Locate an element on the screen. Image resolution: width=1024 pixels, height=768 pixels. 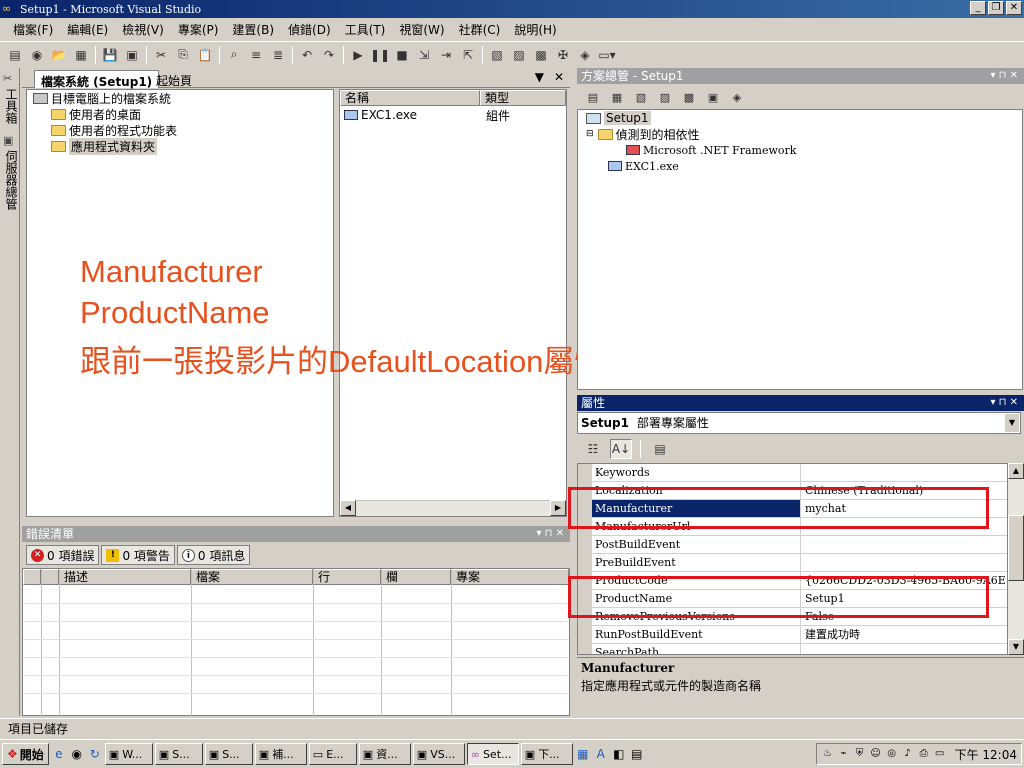
media-player-icon: ◉ is located at coordinates (77, 754).